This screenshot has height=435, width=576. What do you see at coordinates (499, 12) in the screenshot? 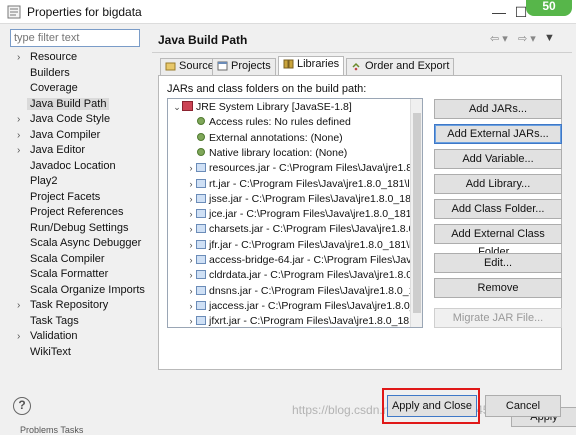
I see `minimize-button: —` at bounding box center [499, 12].